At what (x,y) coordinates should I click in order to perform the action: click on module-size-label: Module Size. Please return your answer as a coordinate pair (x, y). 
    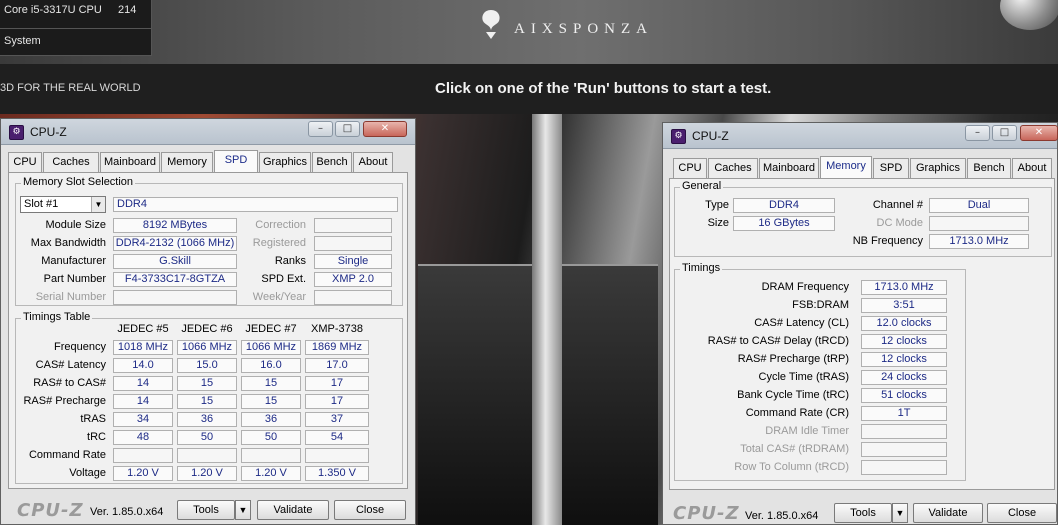
    Looking at the image, I should click on (75, 225).